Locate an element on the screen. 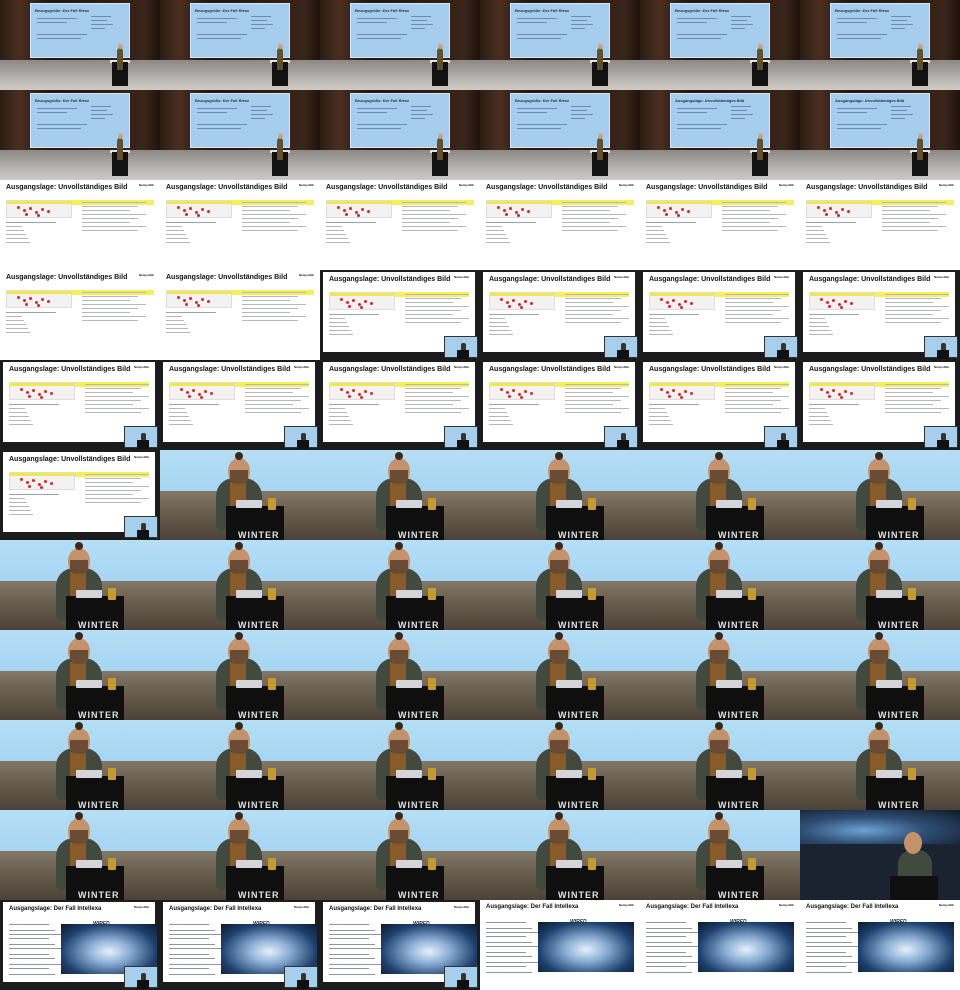 This screenshot has height=990, width=960. picture-in-picture-speaker is located at coordinates (301, 977).